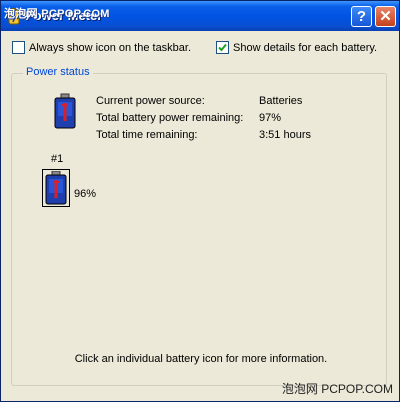 The height and width of the screenshot is (402, 400). What do you see at coordinates (305, 47) in the screenshot?
I see `show-details-label: Show details for each battery.` at bounding box center [305, 47].